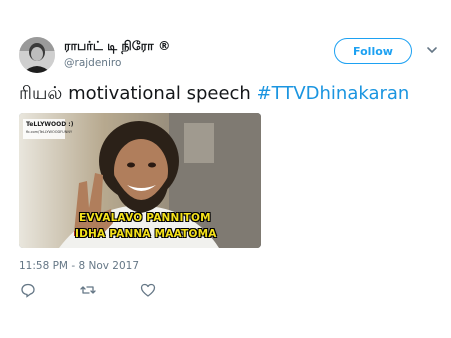 This screenshot has width=451, height=338. I want to click on tweet-text: ரியல் motivational speech #TTVDhinakaran, so click(214, 94).